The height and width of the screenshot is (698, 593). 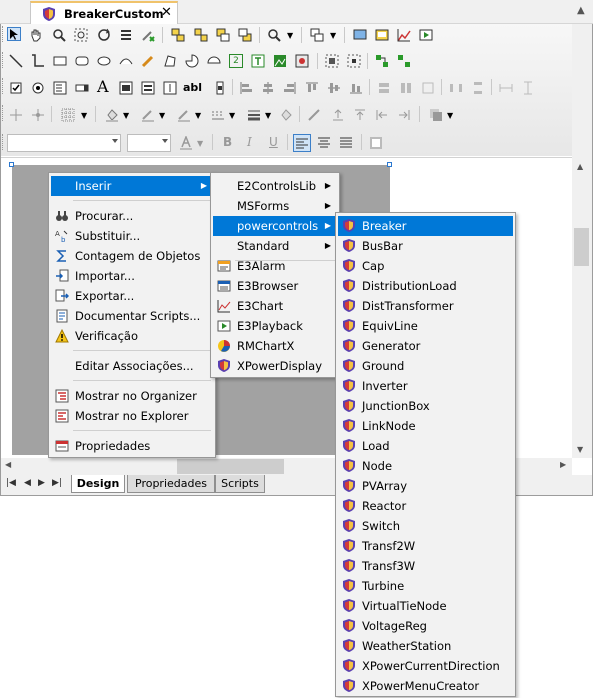 I want to click on powercontrols-item-breaker: Breaker, so click(x=425, y=226).